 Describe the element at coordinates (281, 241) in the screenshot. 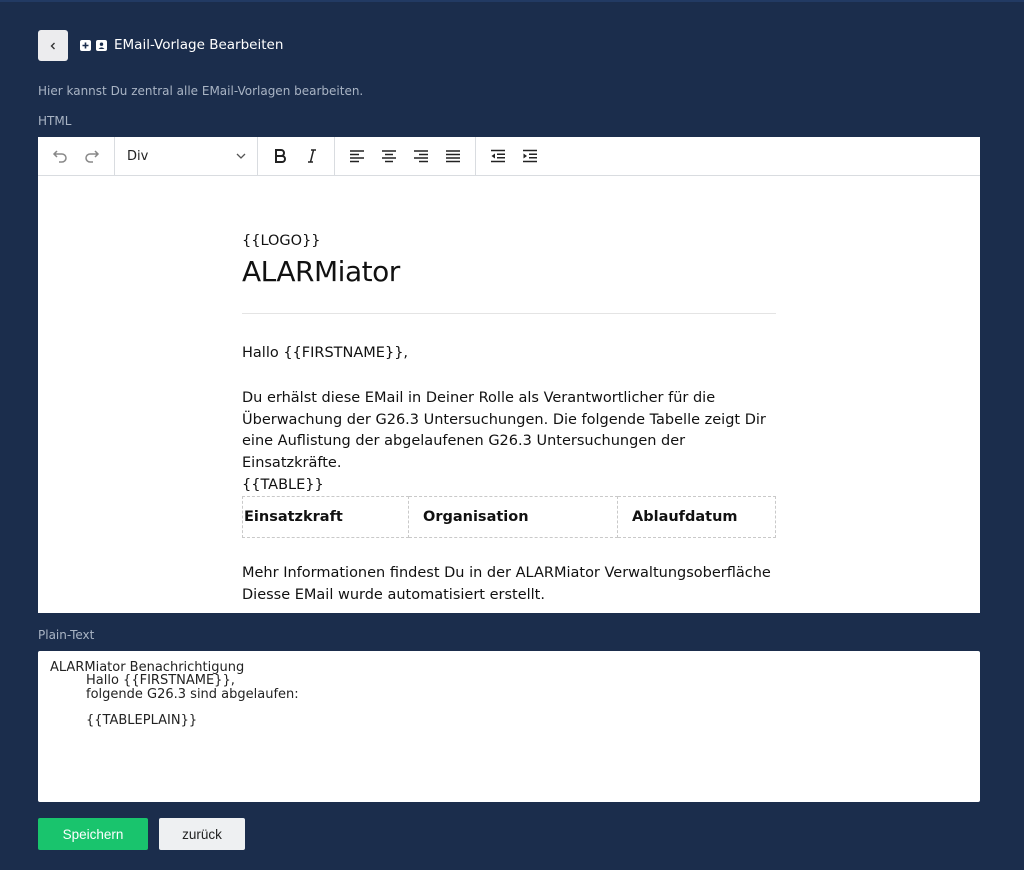

I see `logo-placeholder: {{LOGO}}` at that location.